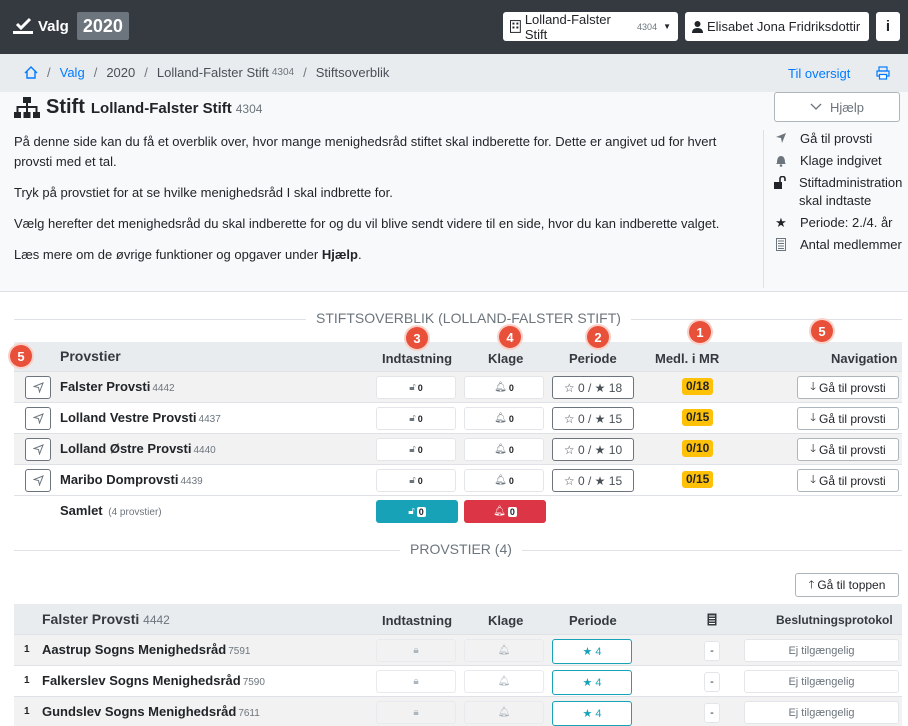 The image size is (908, 726). Describe the element at coordinates (191, 481) in the screenshot. I see `provsti-num: 4439` at that location.